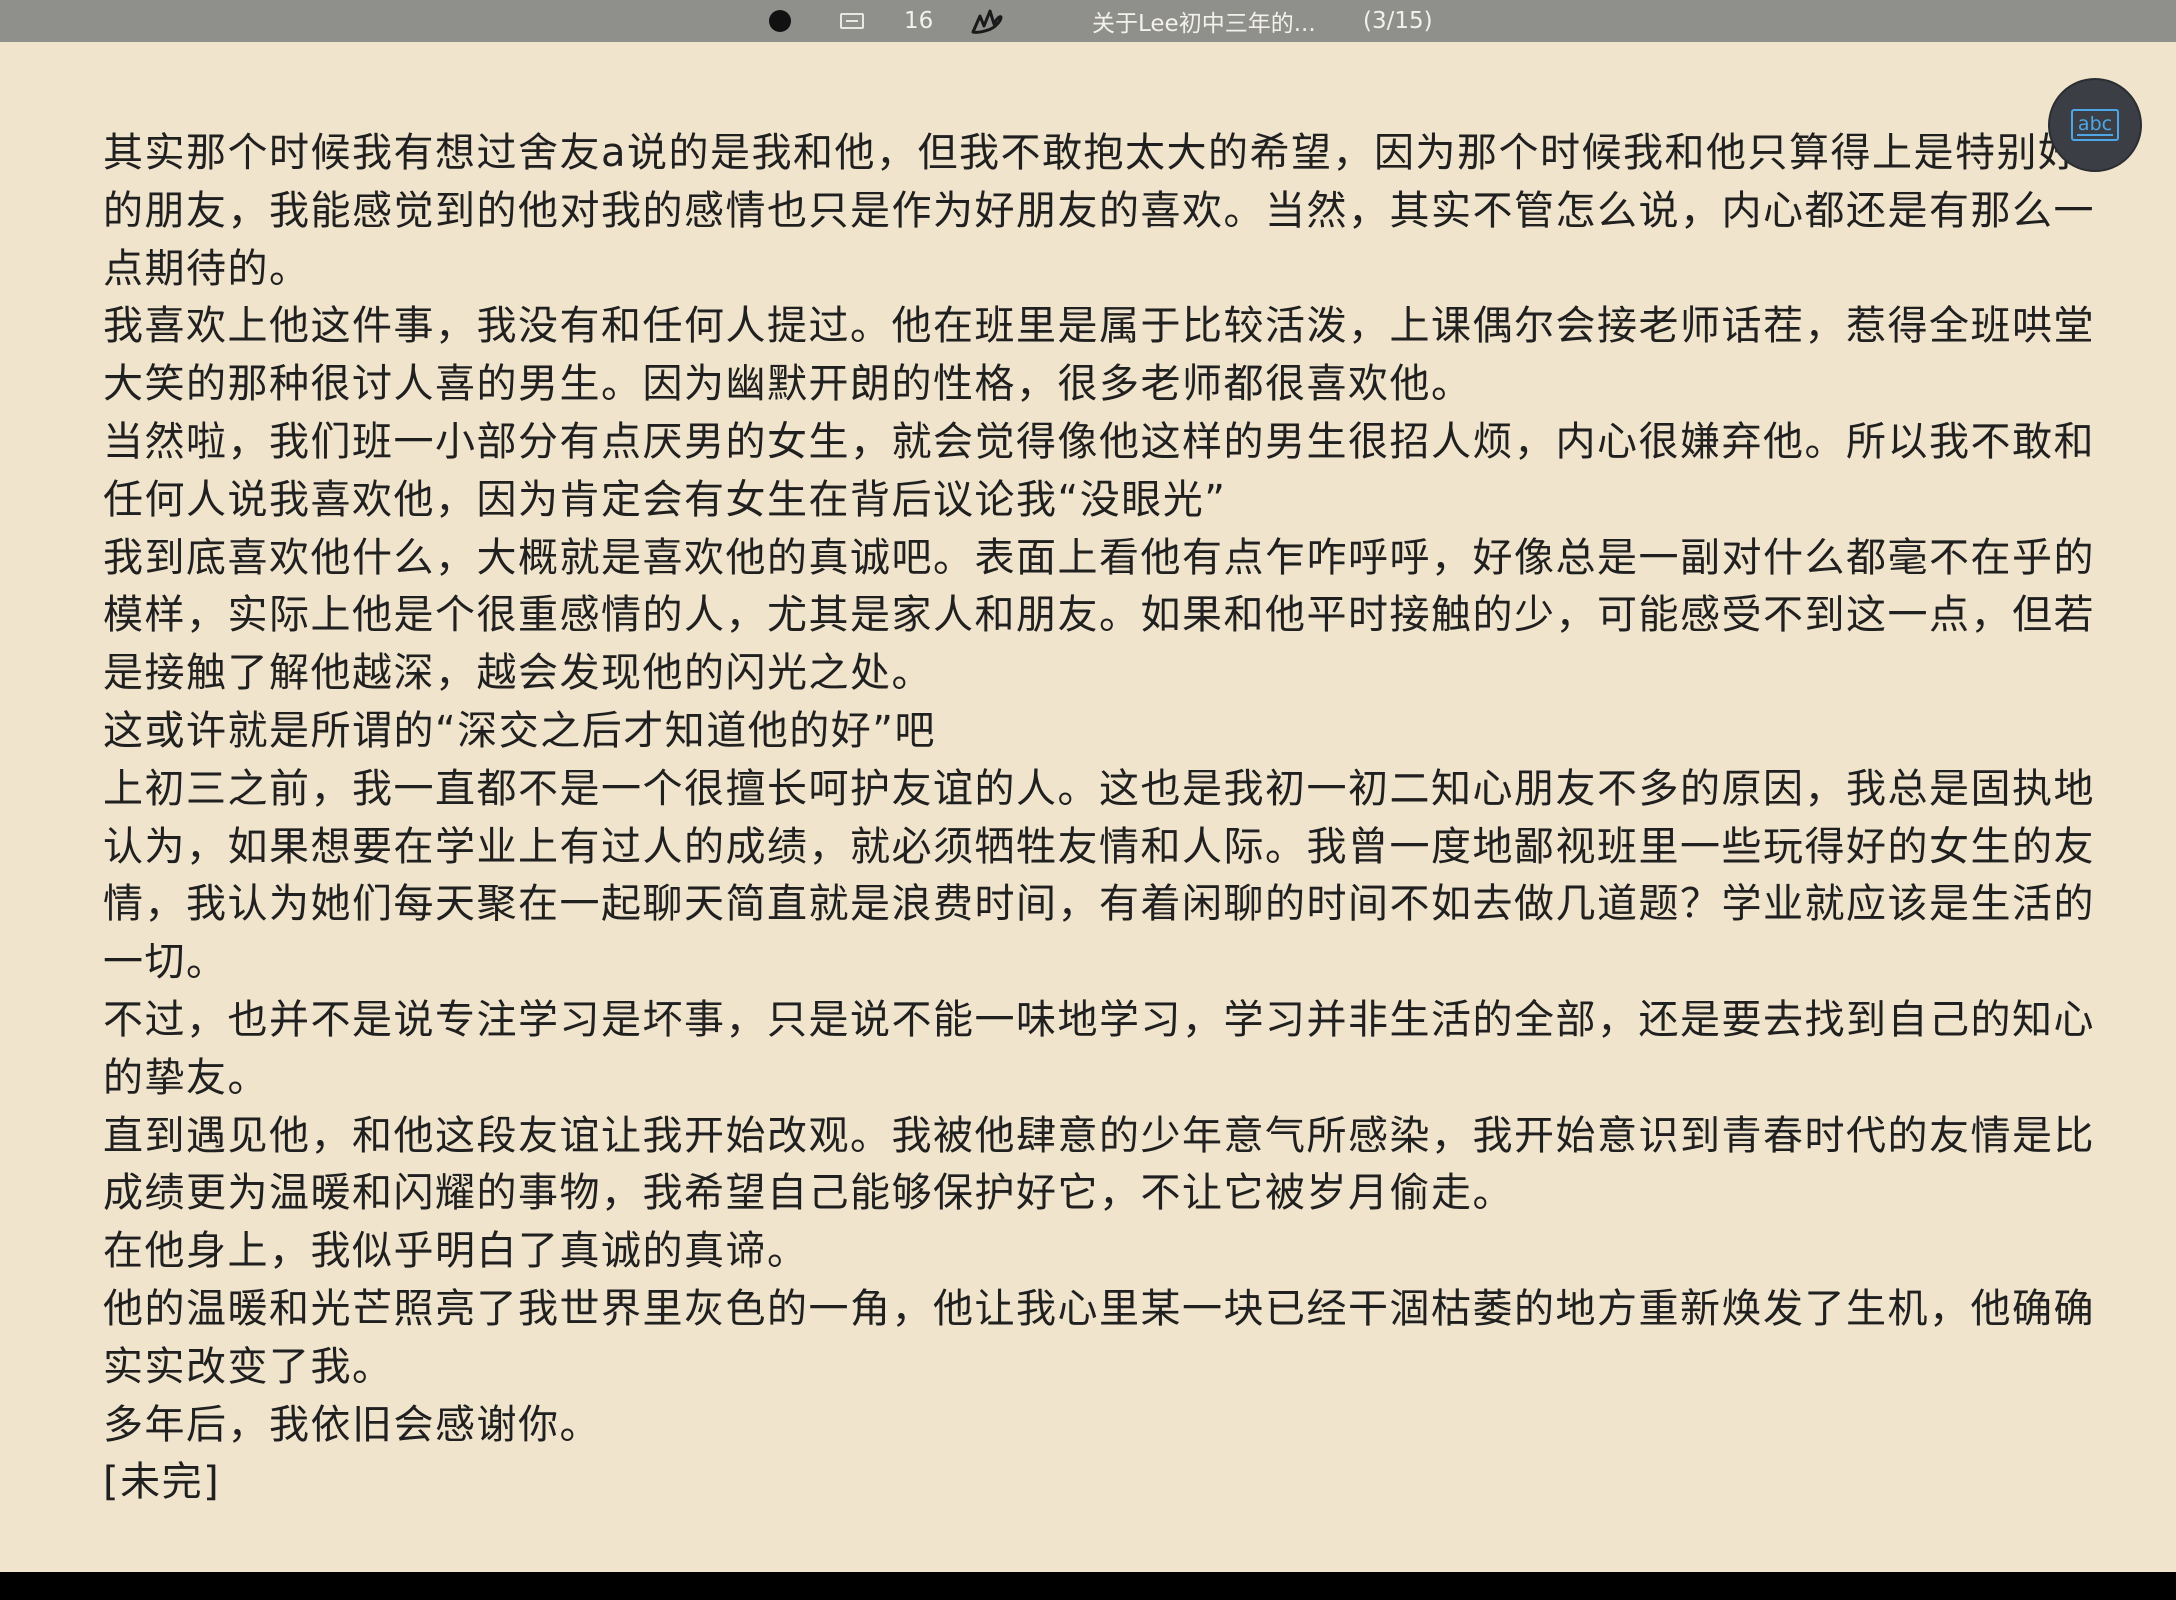 This screenshot has height=1600, width=2176. Describe the element at coordinates (852, 21) in the screenshot. I see `keyboard-icon` at that location.